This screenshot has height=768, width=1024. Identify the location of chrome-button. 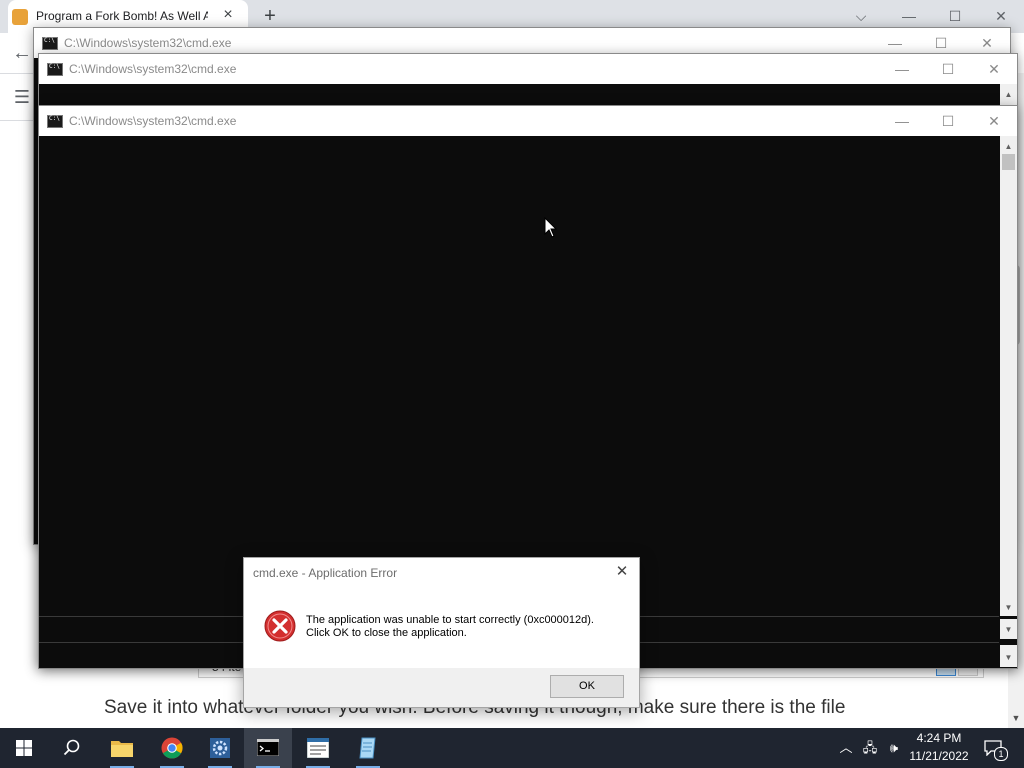
(172, 748).